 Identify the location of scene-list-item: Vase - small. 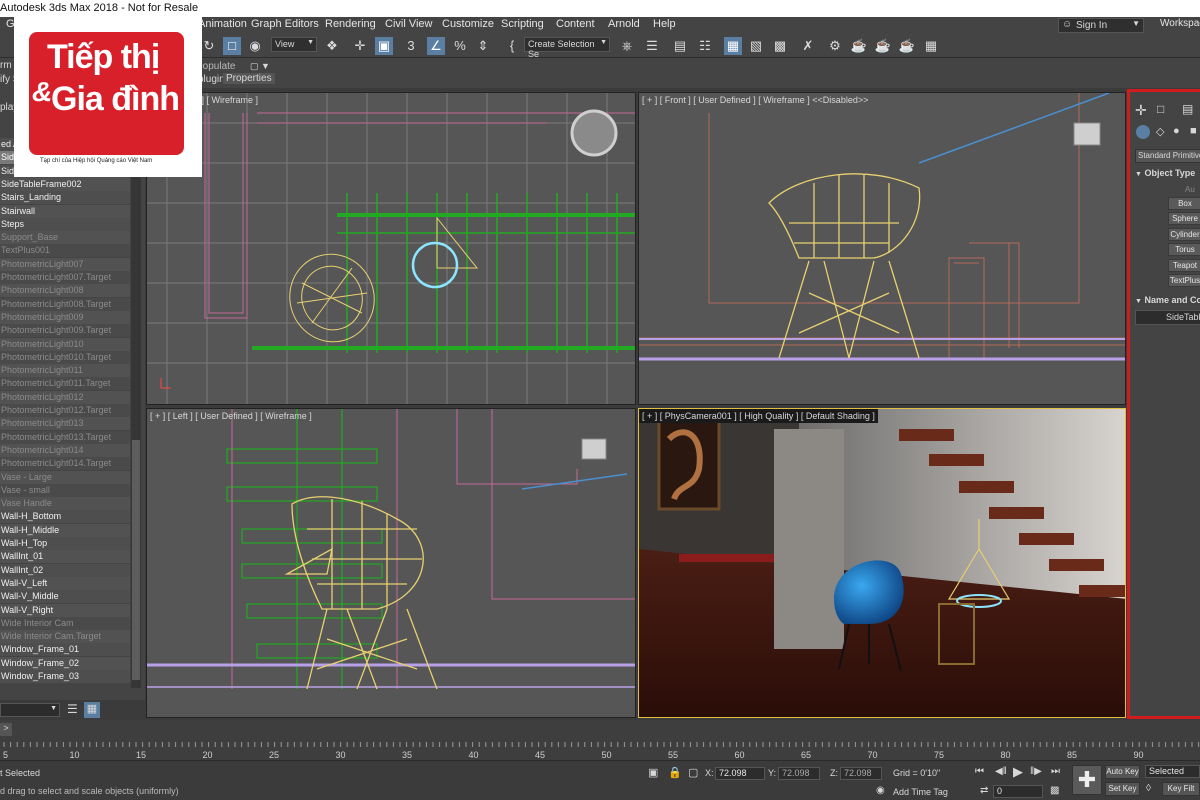
(65, 490).